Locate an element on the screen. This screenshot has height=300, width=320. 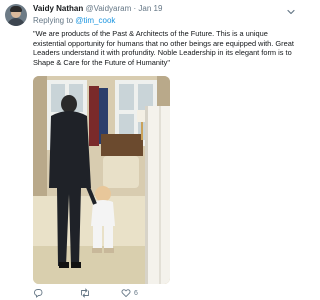
replying-to-label: Replying to is located at coordinates (53, 20).